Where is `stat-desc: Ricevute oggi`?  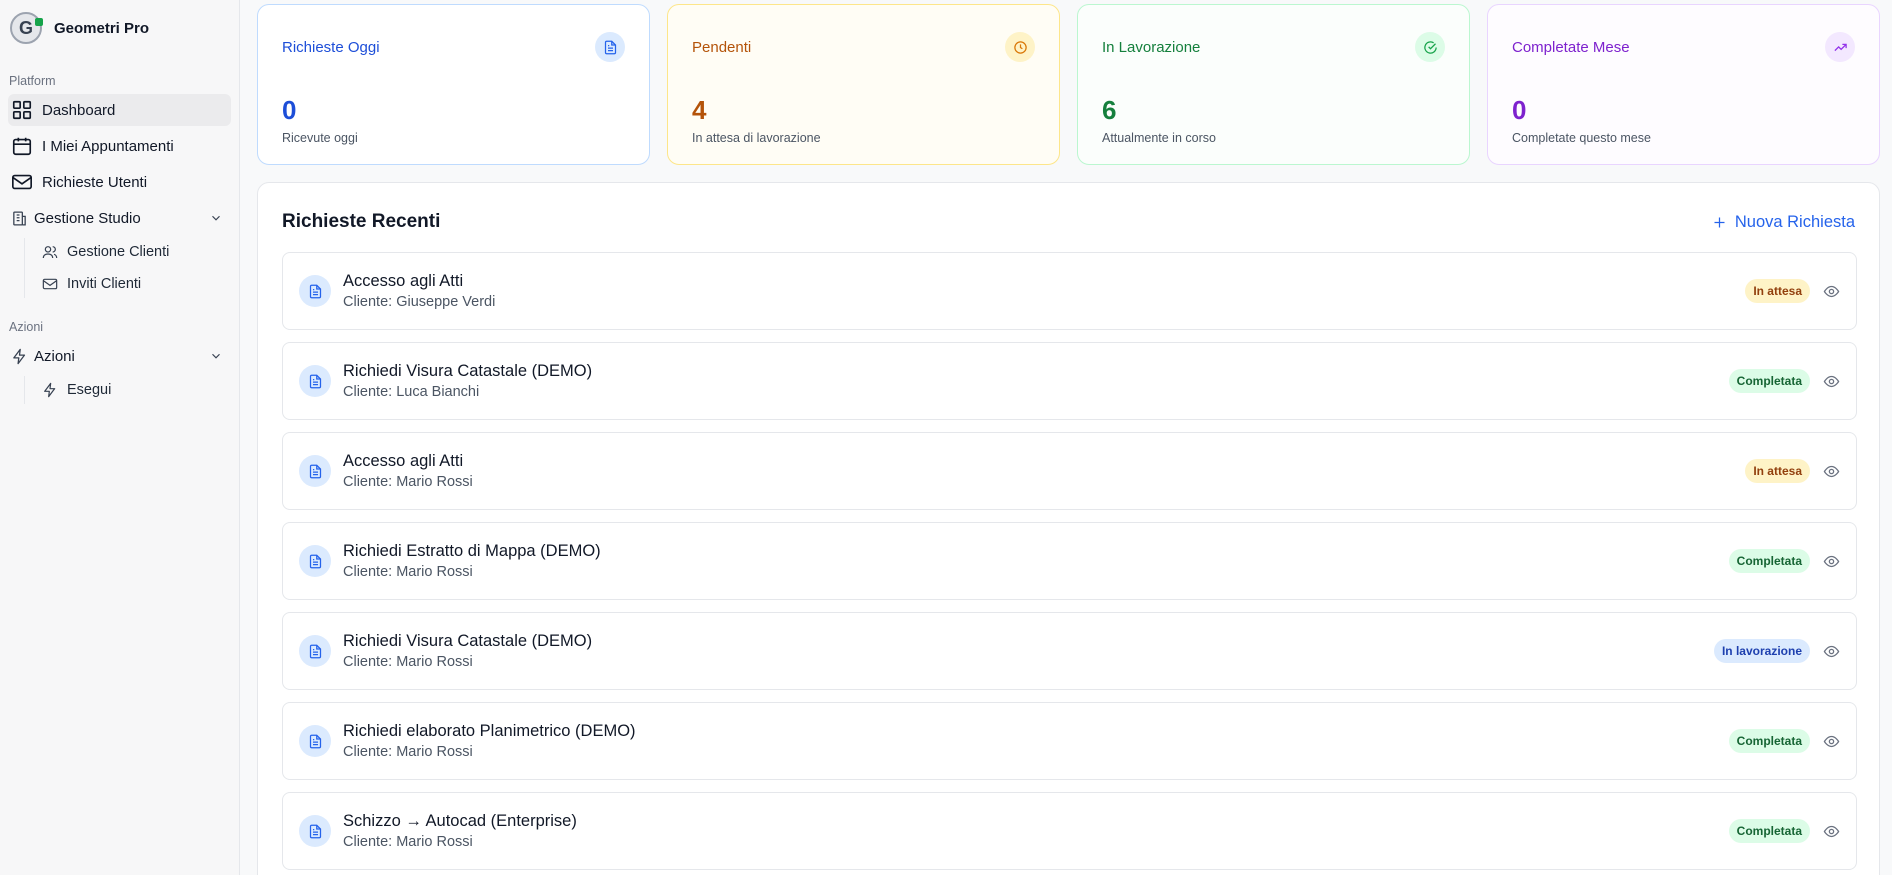 stat-desc: Ricevute oggi is located at coordinates (320, 138).